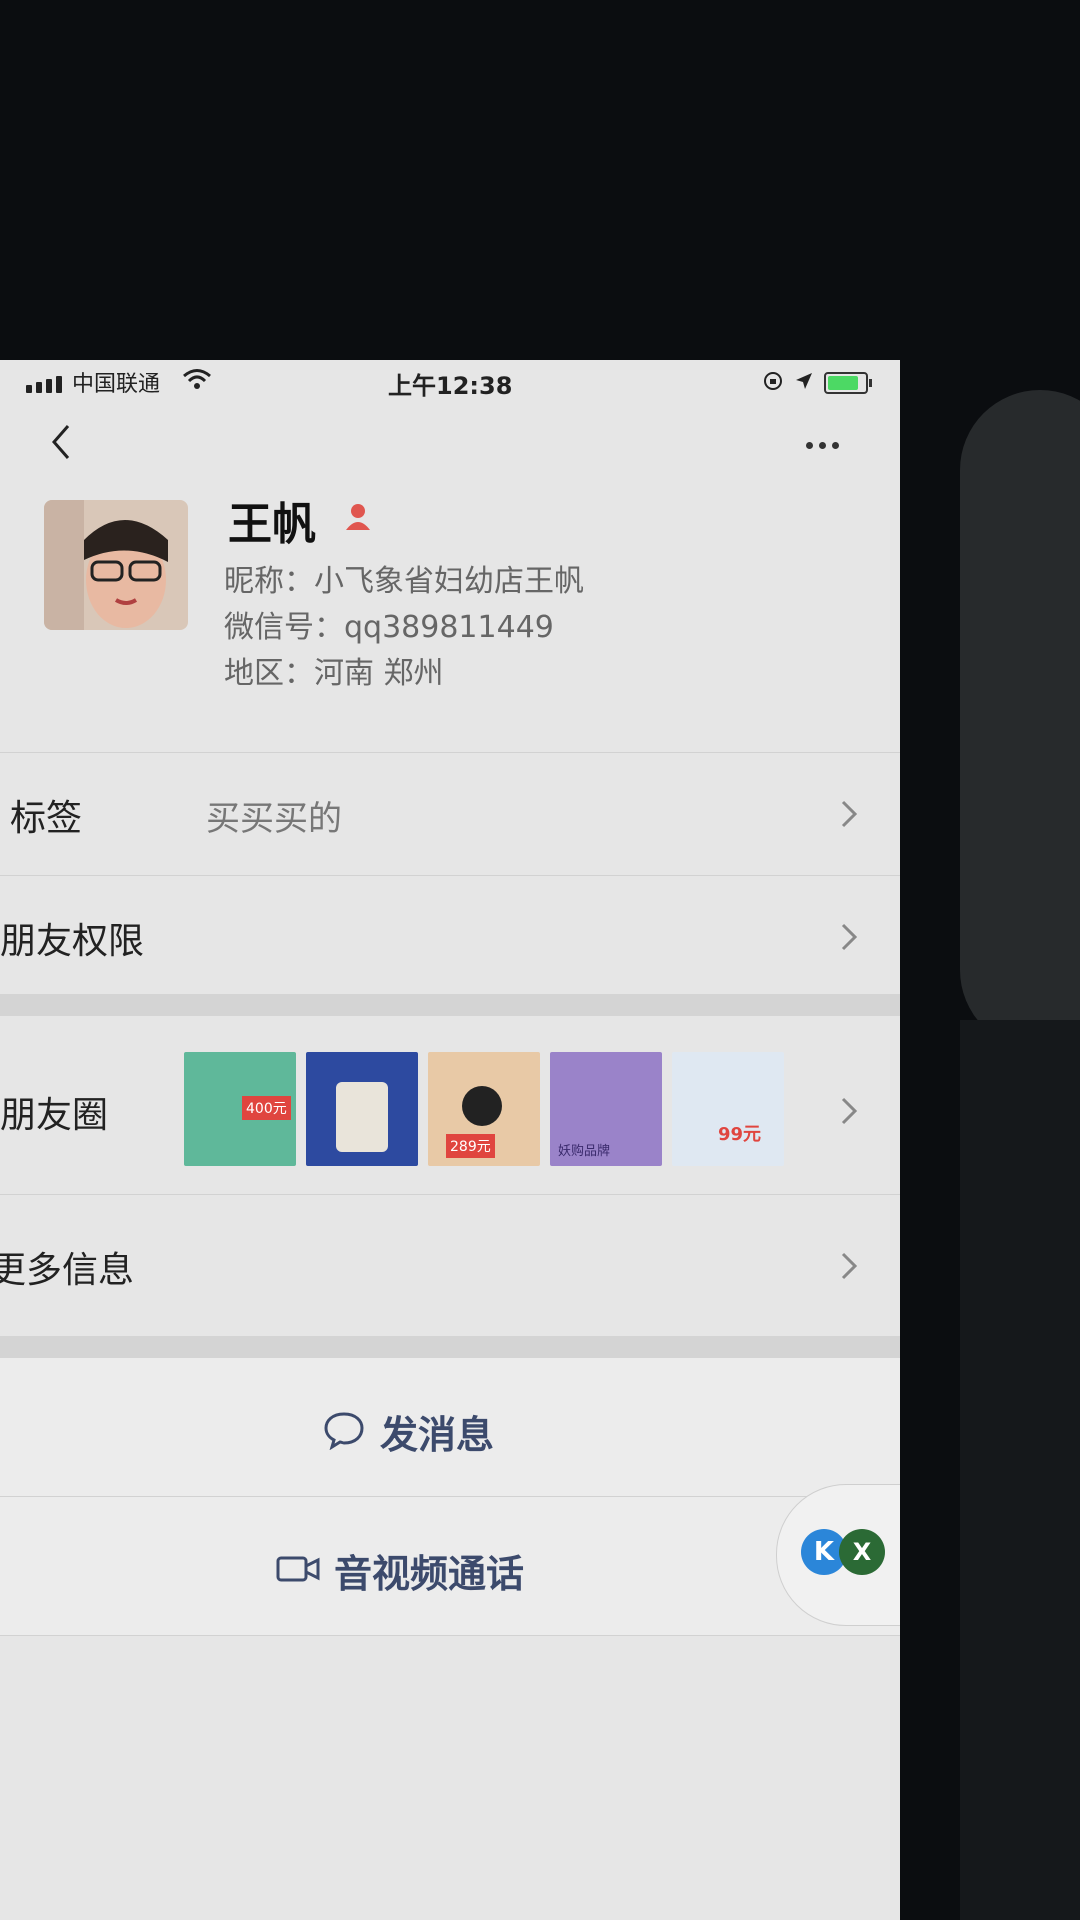  Describe the element at coordinates (450, 935) in the screenshot. I see `friend-permissions-row: 朋友权限` at that location.